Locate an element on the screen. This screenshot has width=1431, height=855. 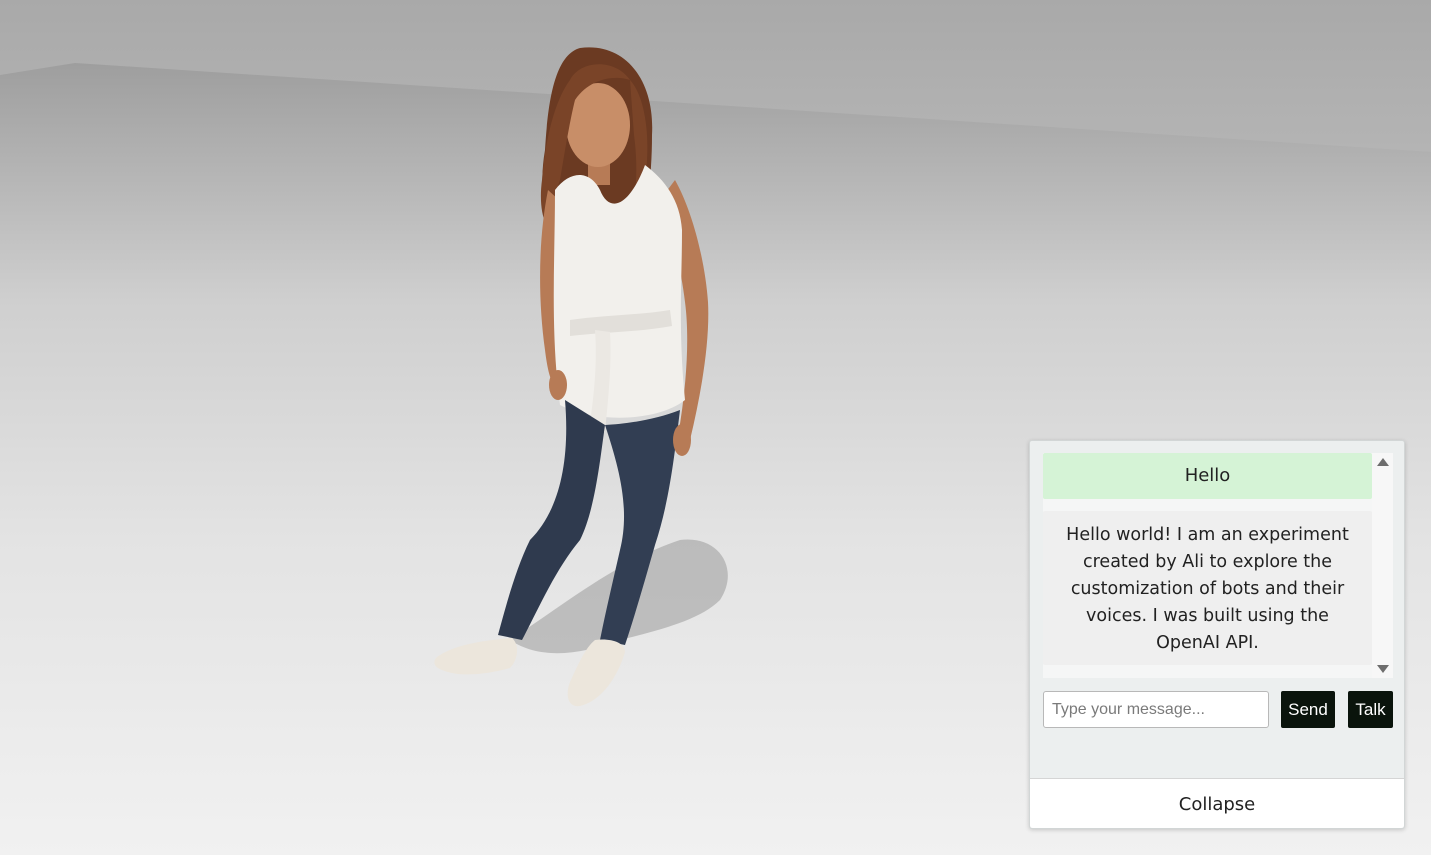
message-input is located at coordinates (1156, 709).